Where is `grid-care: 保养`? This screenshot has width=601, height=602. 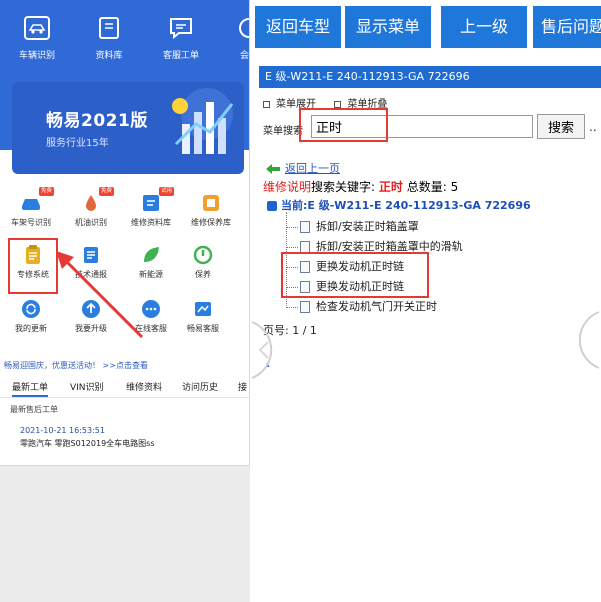
grid-care: 保养 is located at coordinates (203, 270).